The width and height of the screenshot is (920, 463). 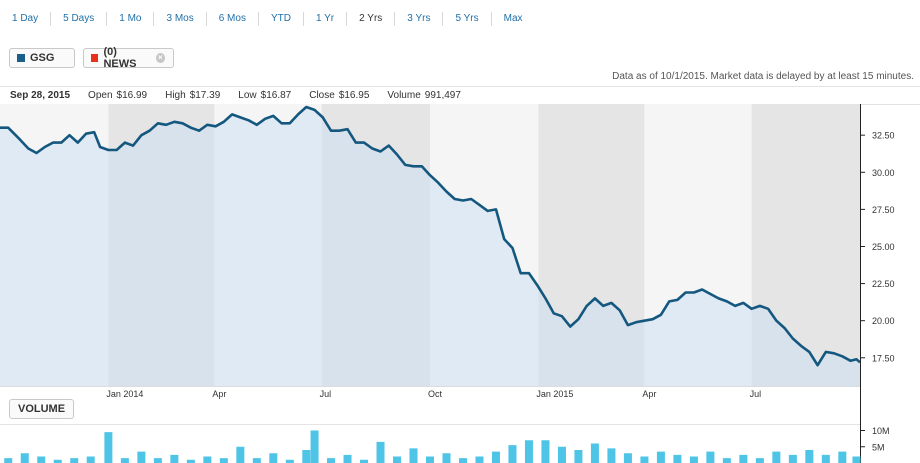 I want to click on y-tick-label: 27.50, so click(x=883, y=210).